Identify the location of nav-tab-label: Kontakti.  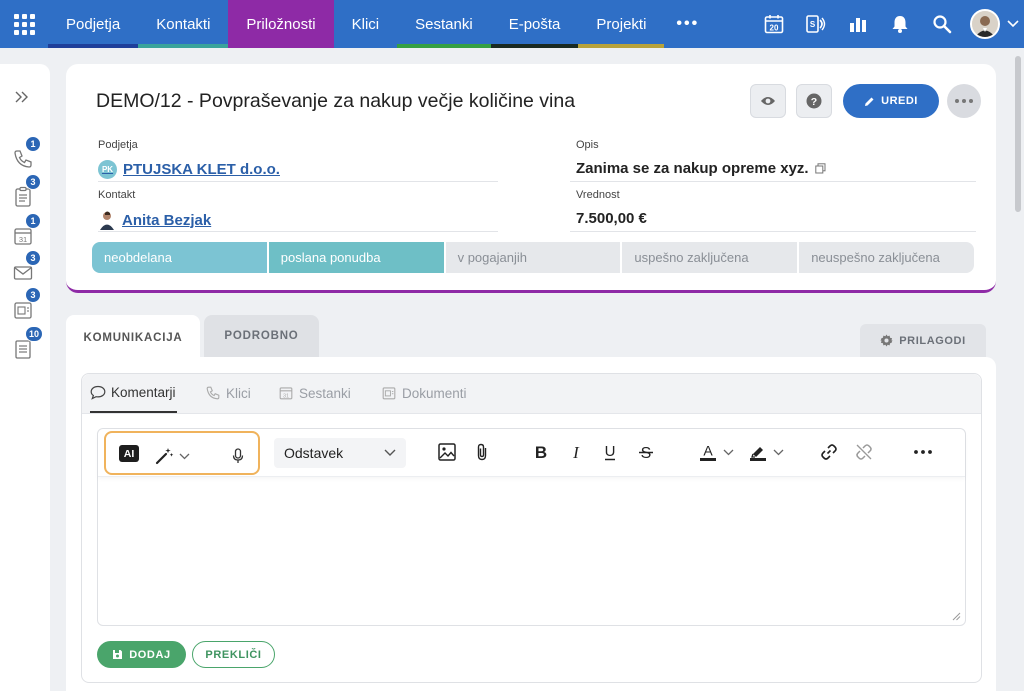
(183, 24).